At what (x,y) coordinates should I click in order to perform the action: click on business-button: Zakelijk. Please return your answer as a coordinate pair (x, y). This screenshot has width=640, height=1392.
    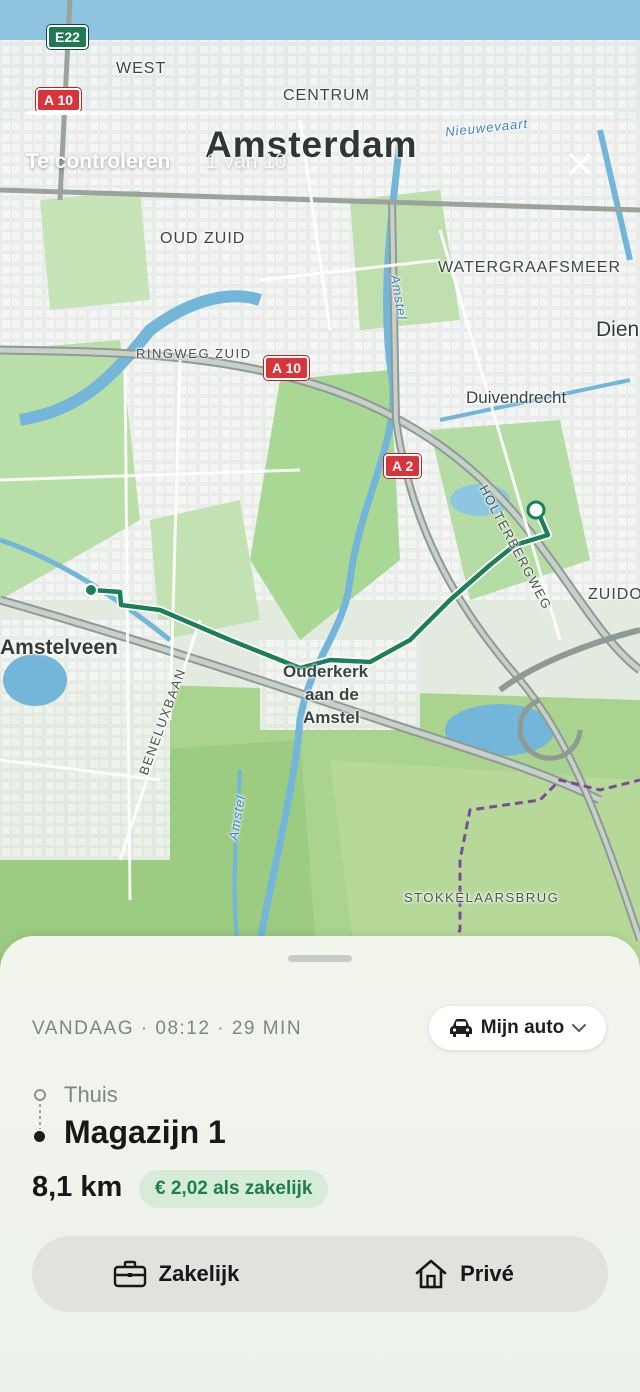
    Looking at the image, I should click on (176, 1274).